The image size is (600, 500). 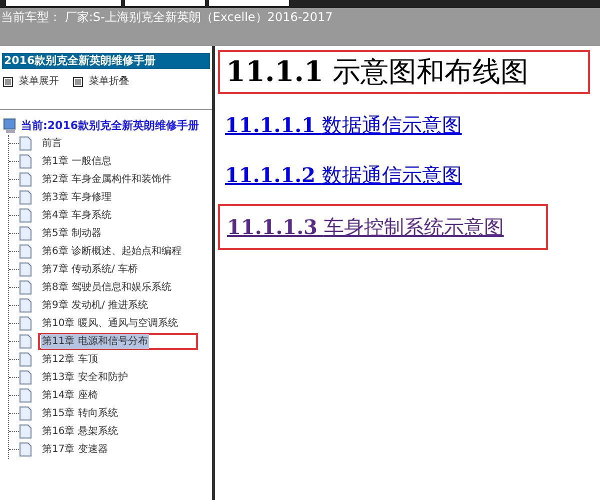 What do you see at coordinates (77, 197) in the screenshot?
I see `tree-item: 第3章 车身修理` at bounding box center [77, 197].